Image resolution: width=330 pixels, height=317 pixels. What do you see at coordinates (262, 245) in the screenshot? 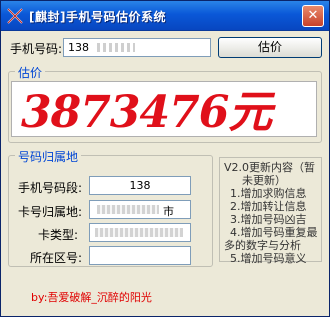
I see `update-item: 多的数字与分析` at bounding box center [262, 245].